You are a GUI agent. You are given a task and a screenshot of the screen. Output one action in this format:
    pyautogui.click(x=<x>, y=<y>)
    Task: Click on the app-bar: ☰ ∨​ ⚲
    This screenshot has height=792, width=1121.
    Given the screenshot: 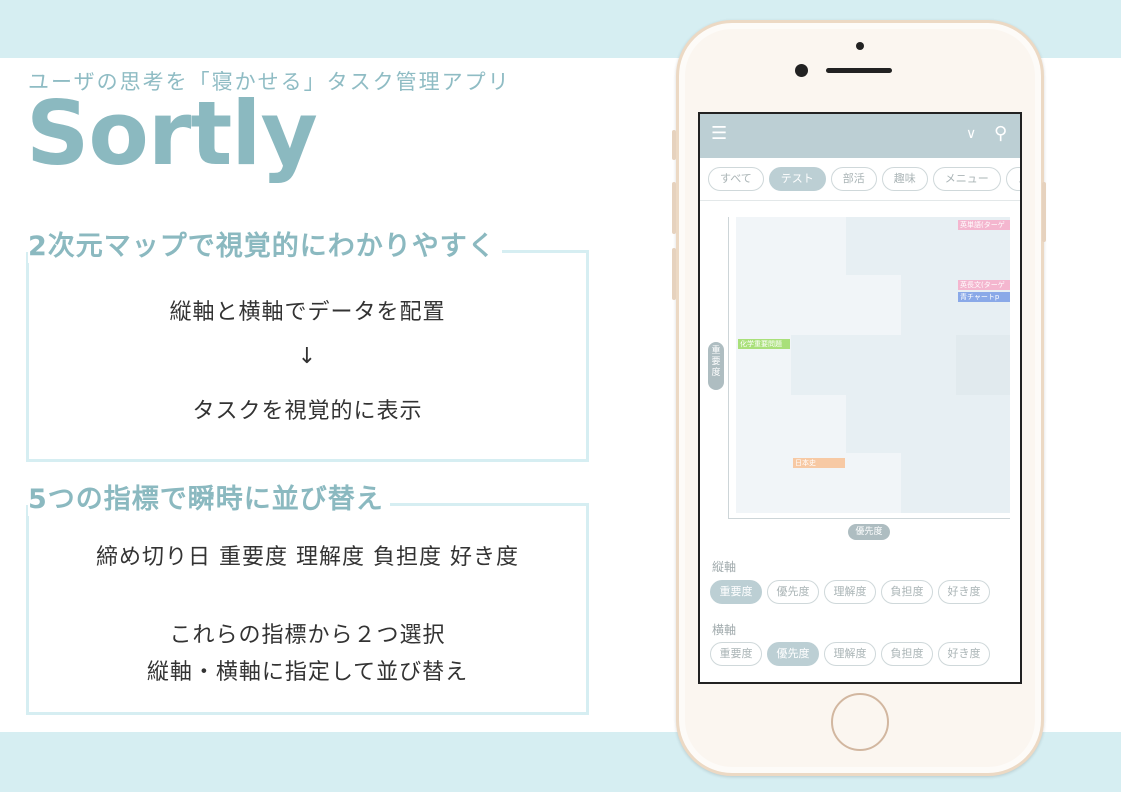 What is the action you would take?
    pyautogui.click(x=860, y=136)
    